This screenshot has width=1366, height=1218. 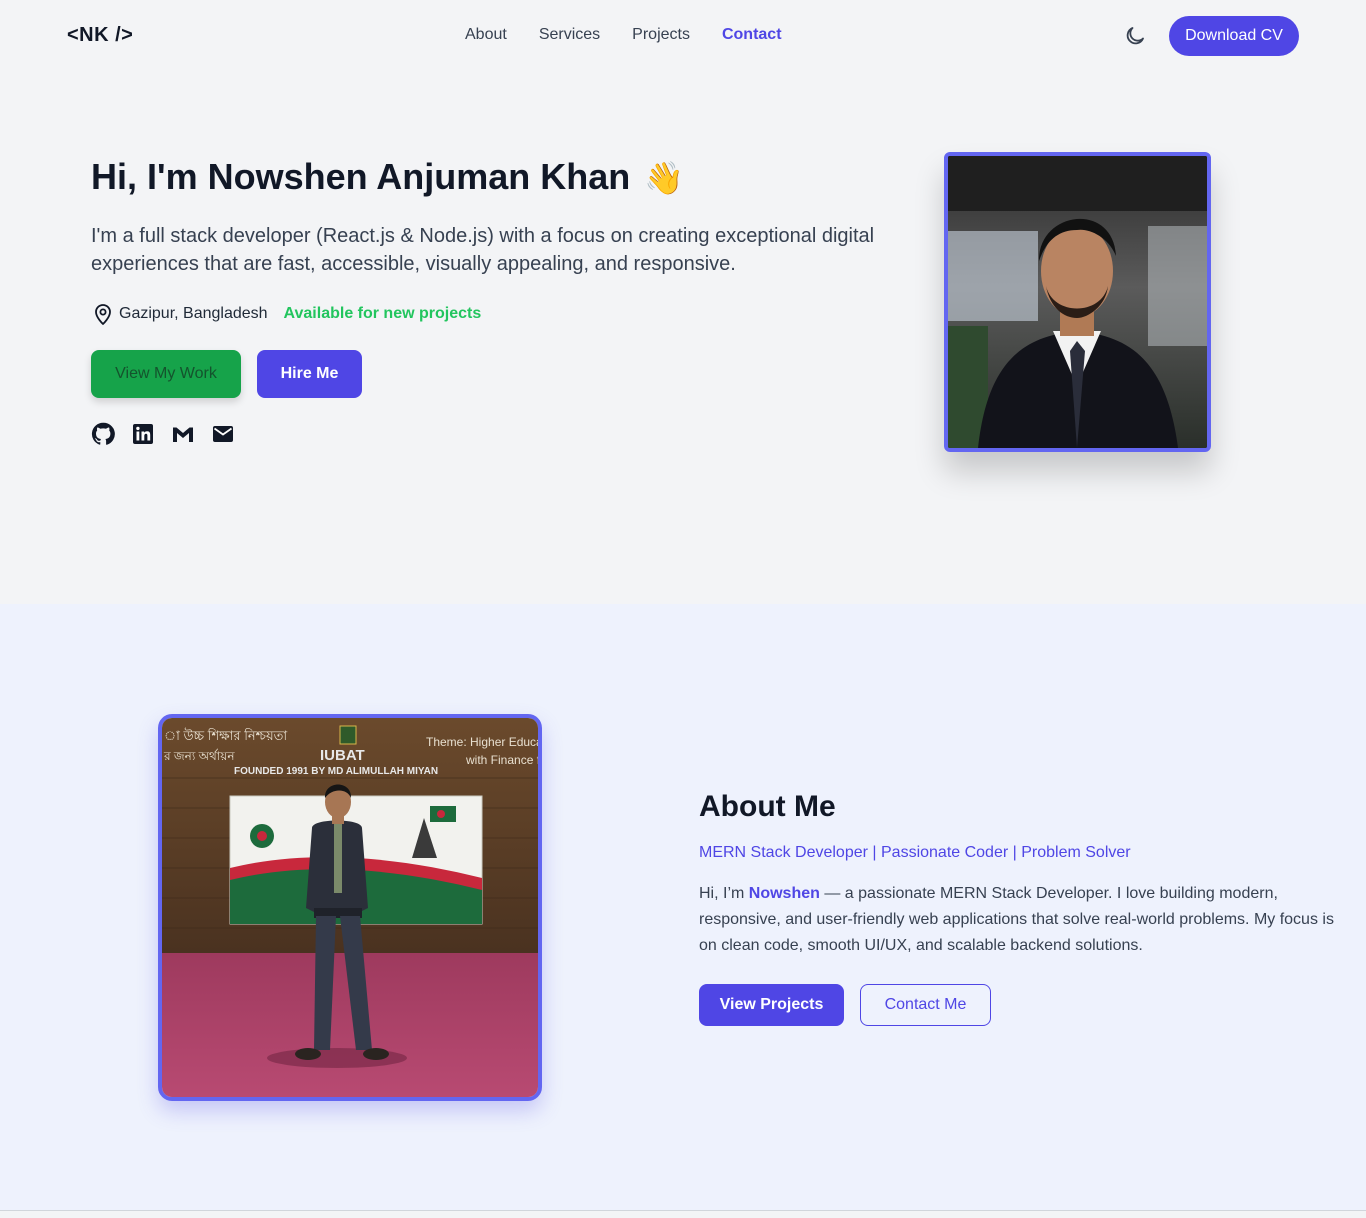 What do you see at coordinates (569, 35) in the screenshot?
I see `nav-services: Services` at bounding box center [569, 35].